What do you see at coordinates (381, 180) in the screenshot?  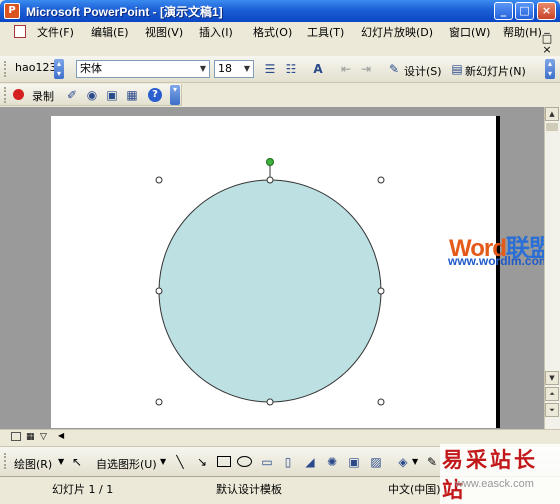 I see `resize-handle-ne` at bounding box center [381, 180].